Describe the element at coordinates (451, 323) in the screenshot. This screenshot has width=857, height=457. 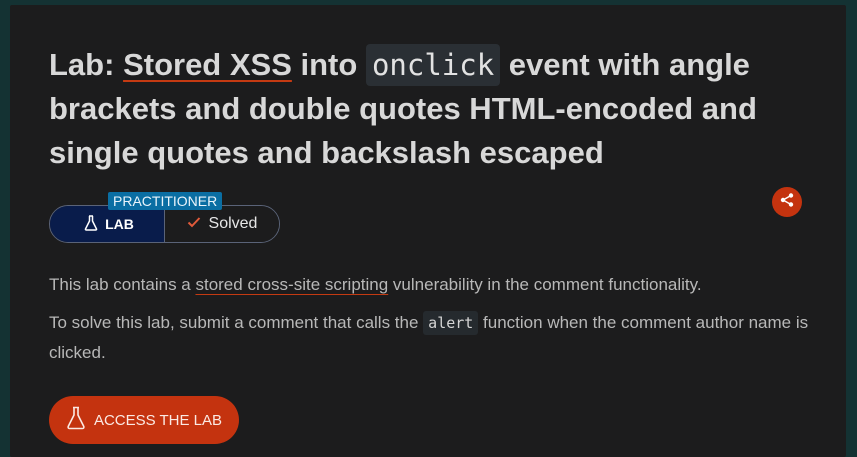
I see `alert-code: alert` at that location.